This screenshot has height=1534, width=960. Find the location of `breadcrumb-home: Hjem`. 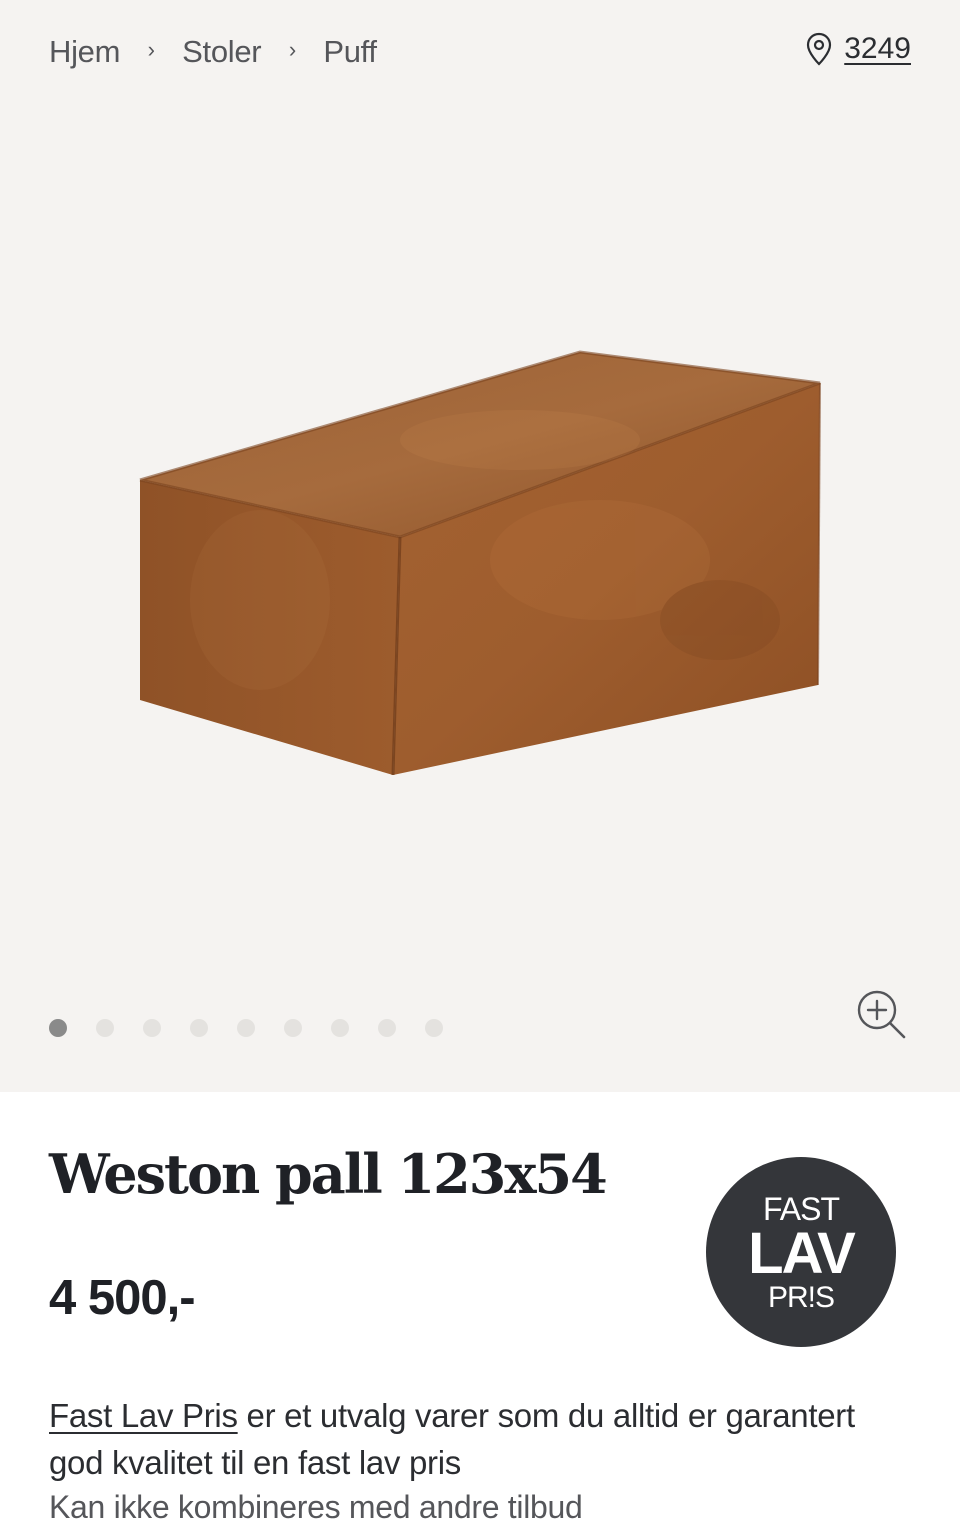

breadcrumb-home: Hjem is located at coordinates (84, 52).